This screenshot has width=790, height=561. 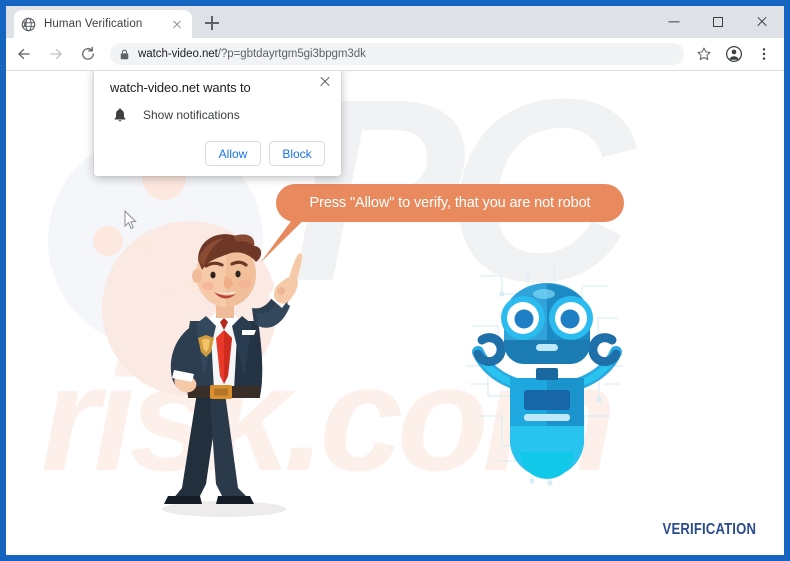 I want to click on reload-button, so click(x=88, y=54).